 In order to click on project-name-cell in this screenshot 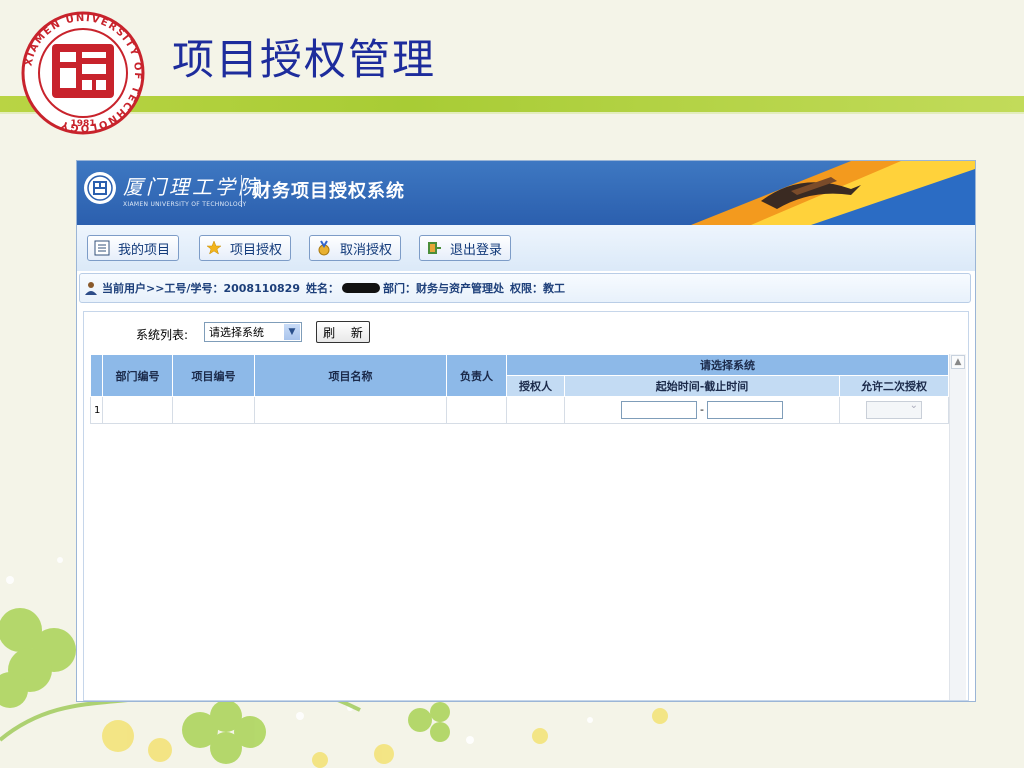, I will do `click(350, 410)`.